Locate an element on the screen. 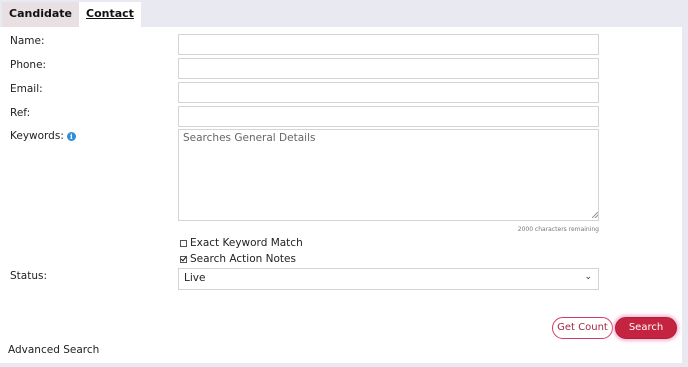 Image resolution: width=688 pixels, height=367 pixels. info-icon: i is located at coordinates (71, 136).